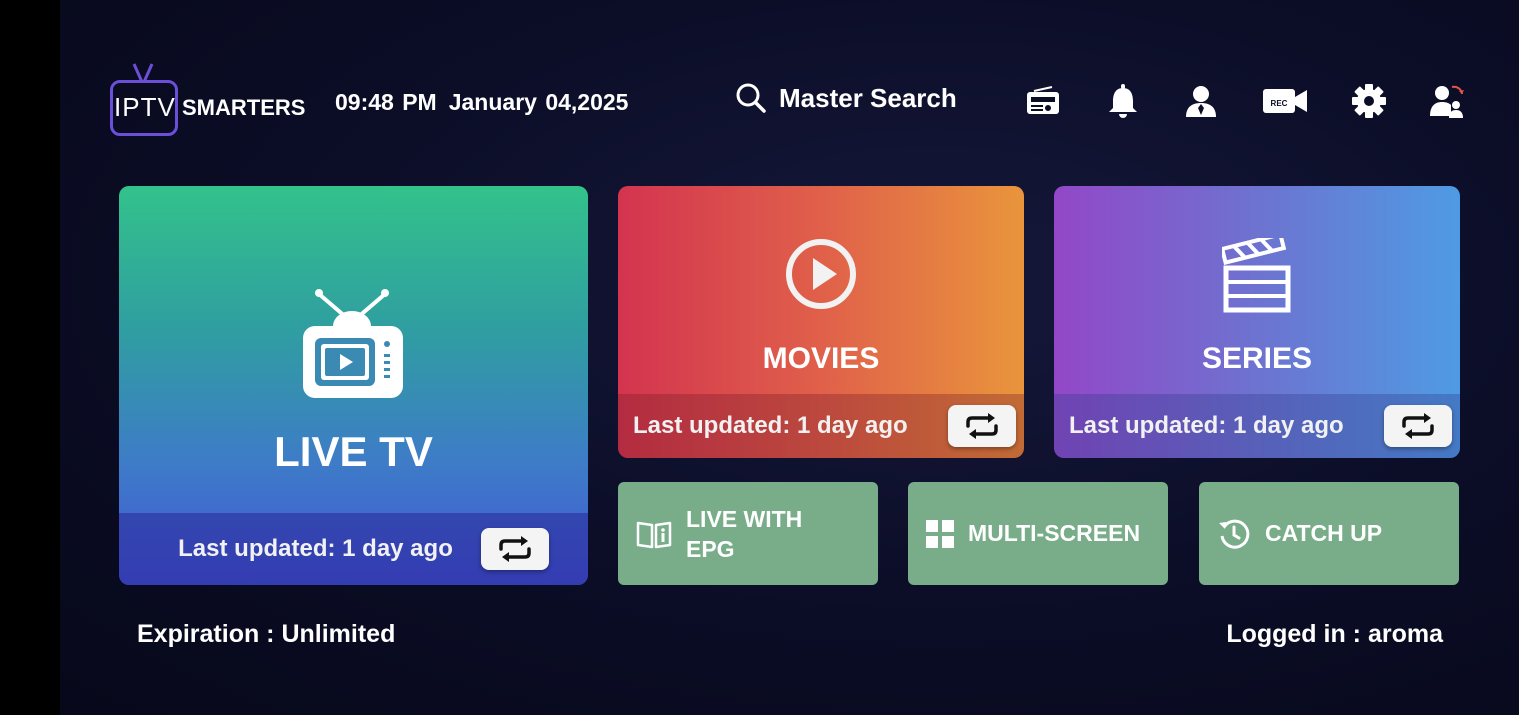  I want to click on notifications-button, so click(1123, 101).